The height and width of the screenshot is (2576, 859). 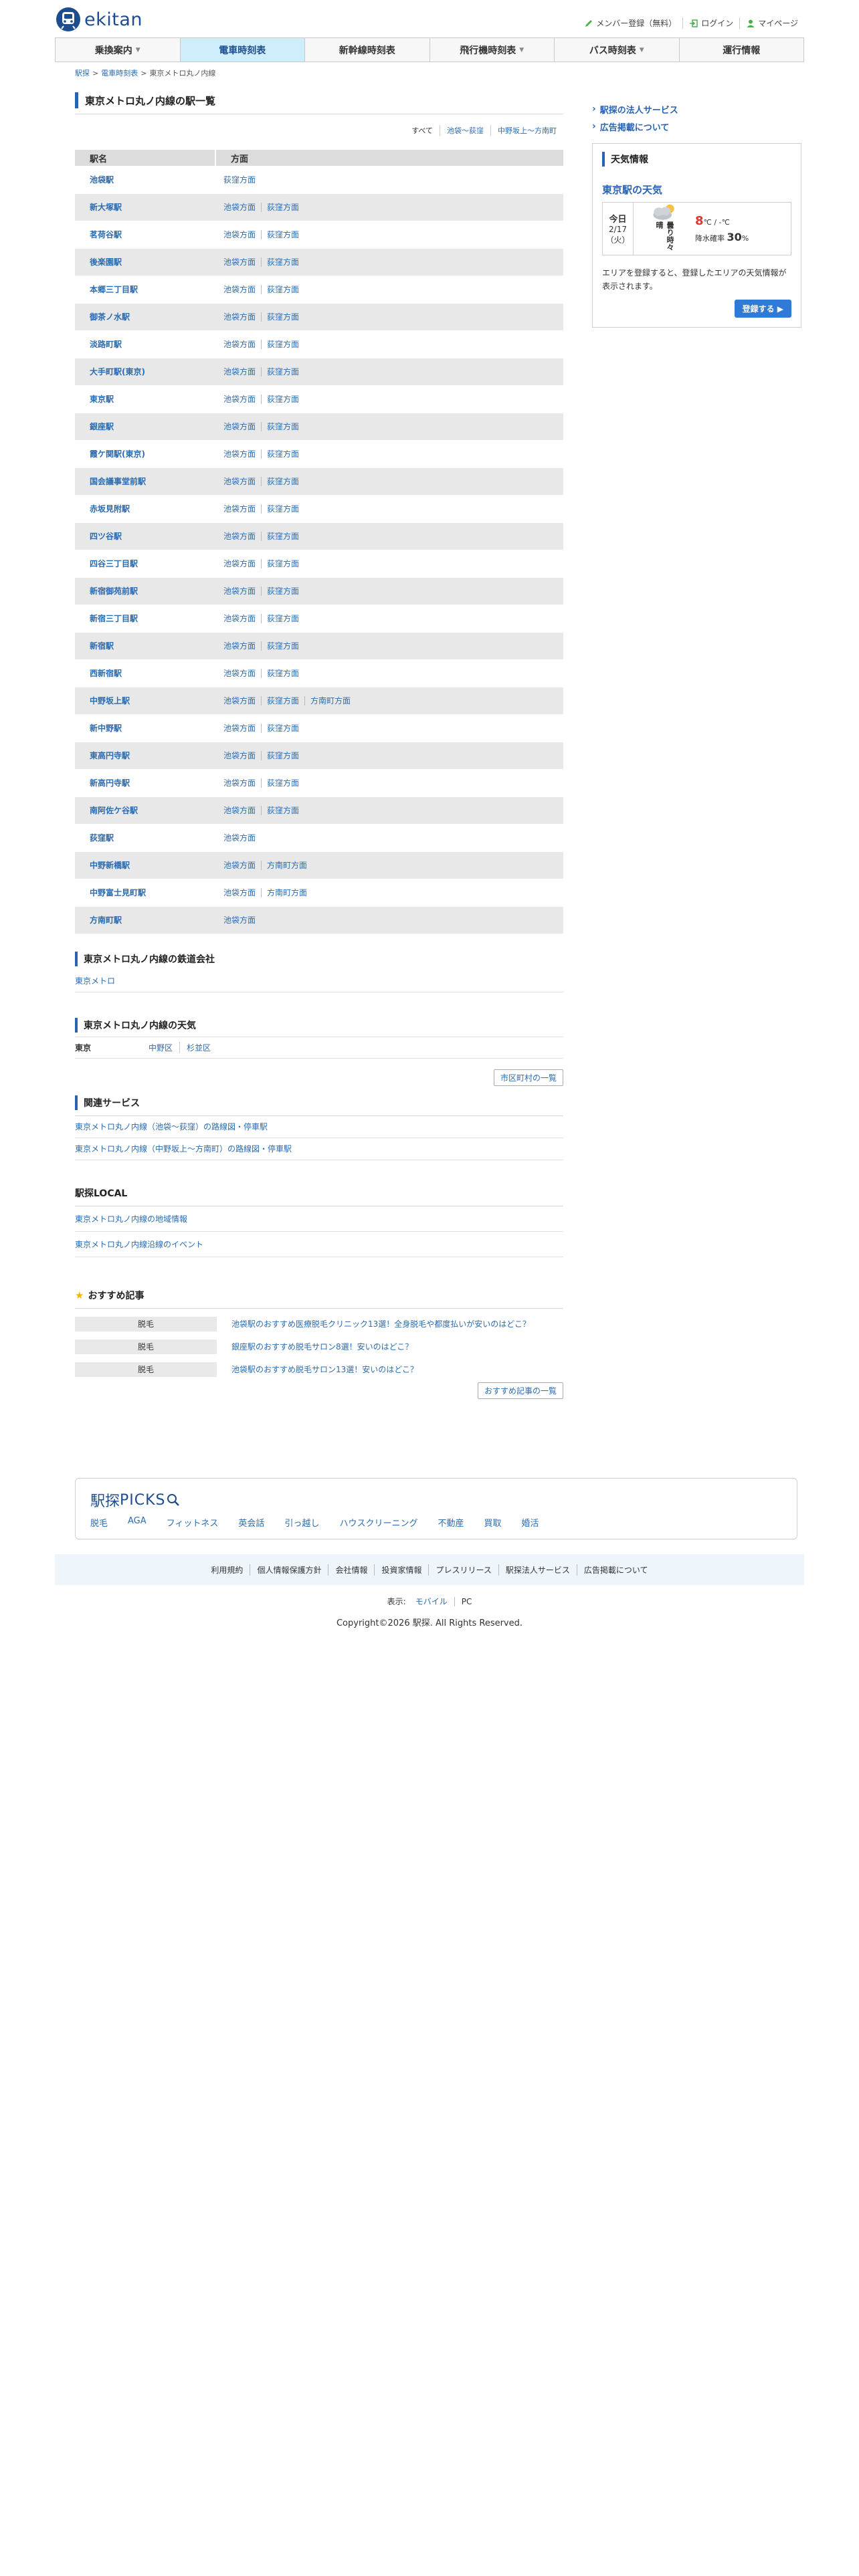 I want to click on nav-transfer: 乗換案内 ▼, so click(x=118, y=50).